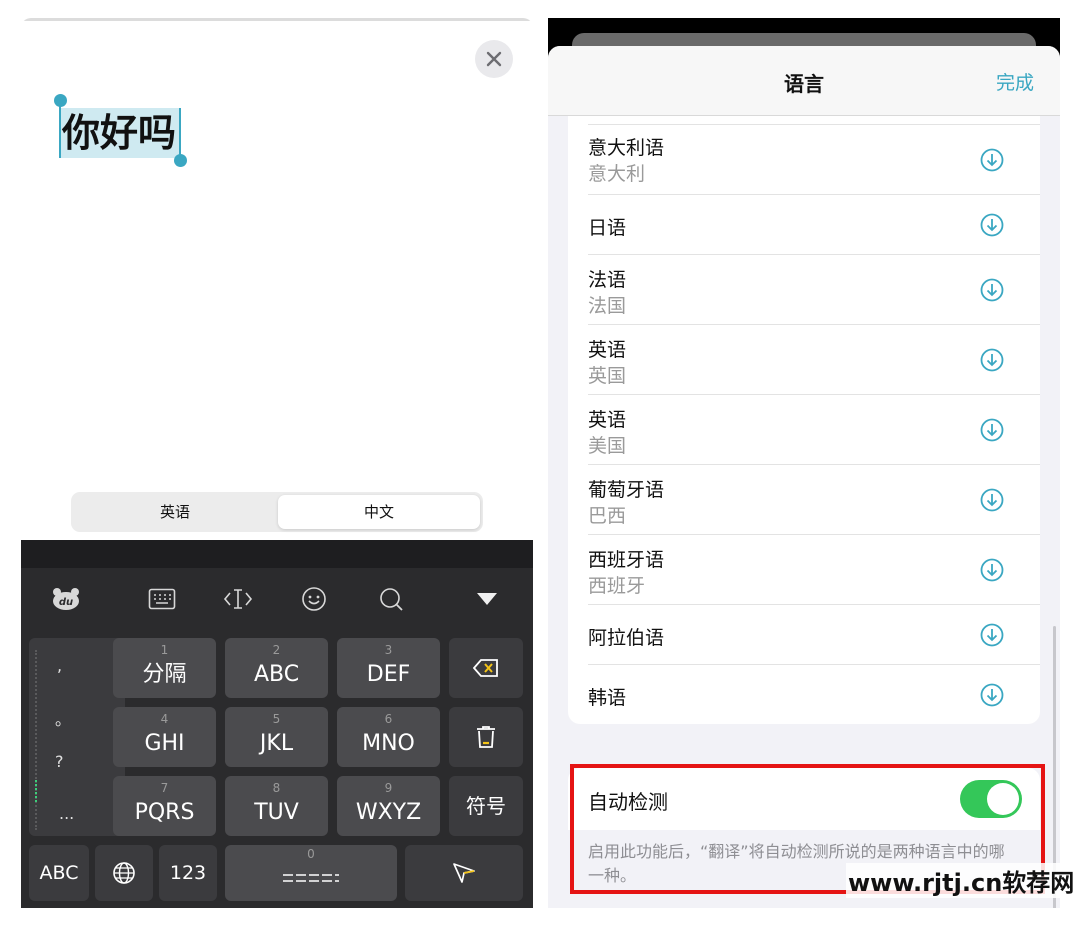 The width and height of the screenshot is (1080, 926). Describe the element at coordinates (388, 743) in the screenshot. I see `key-6-label: MNO` at that location.